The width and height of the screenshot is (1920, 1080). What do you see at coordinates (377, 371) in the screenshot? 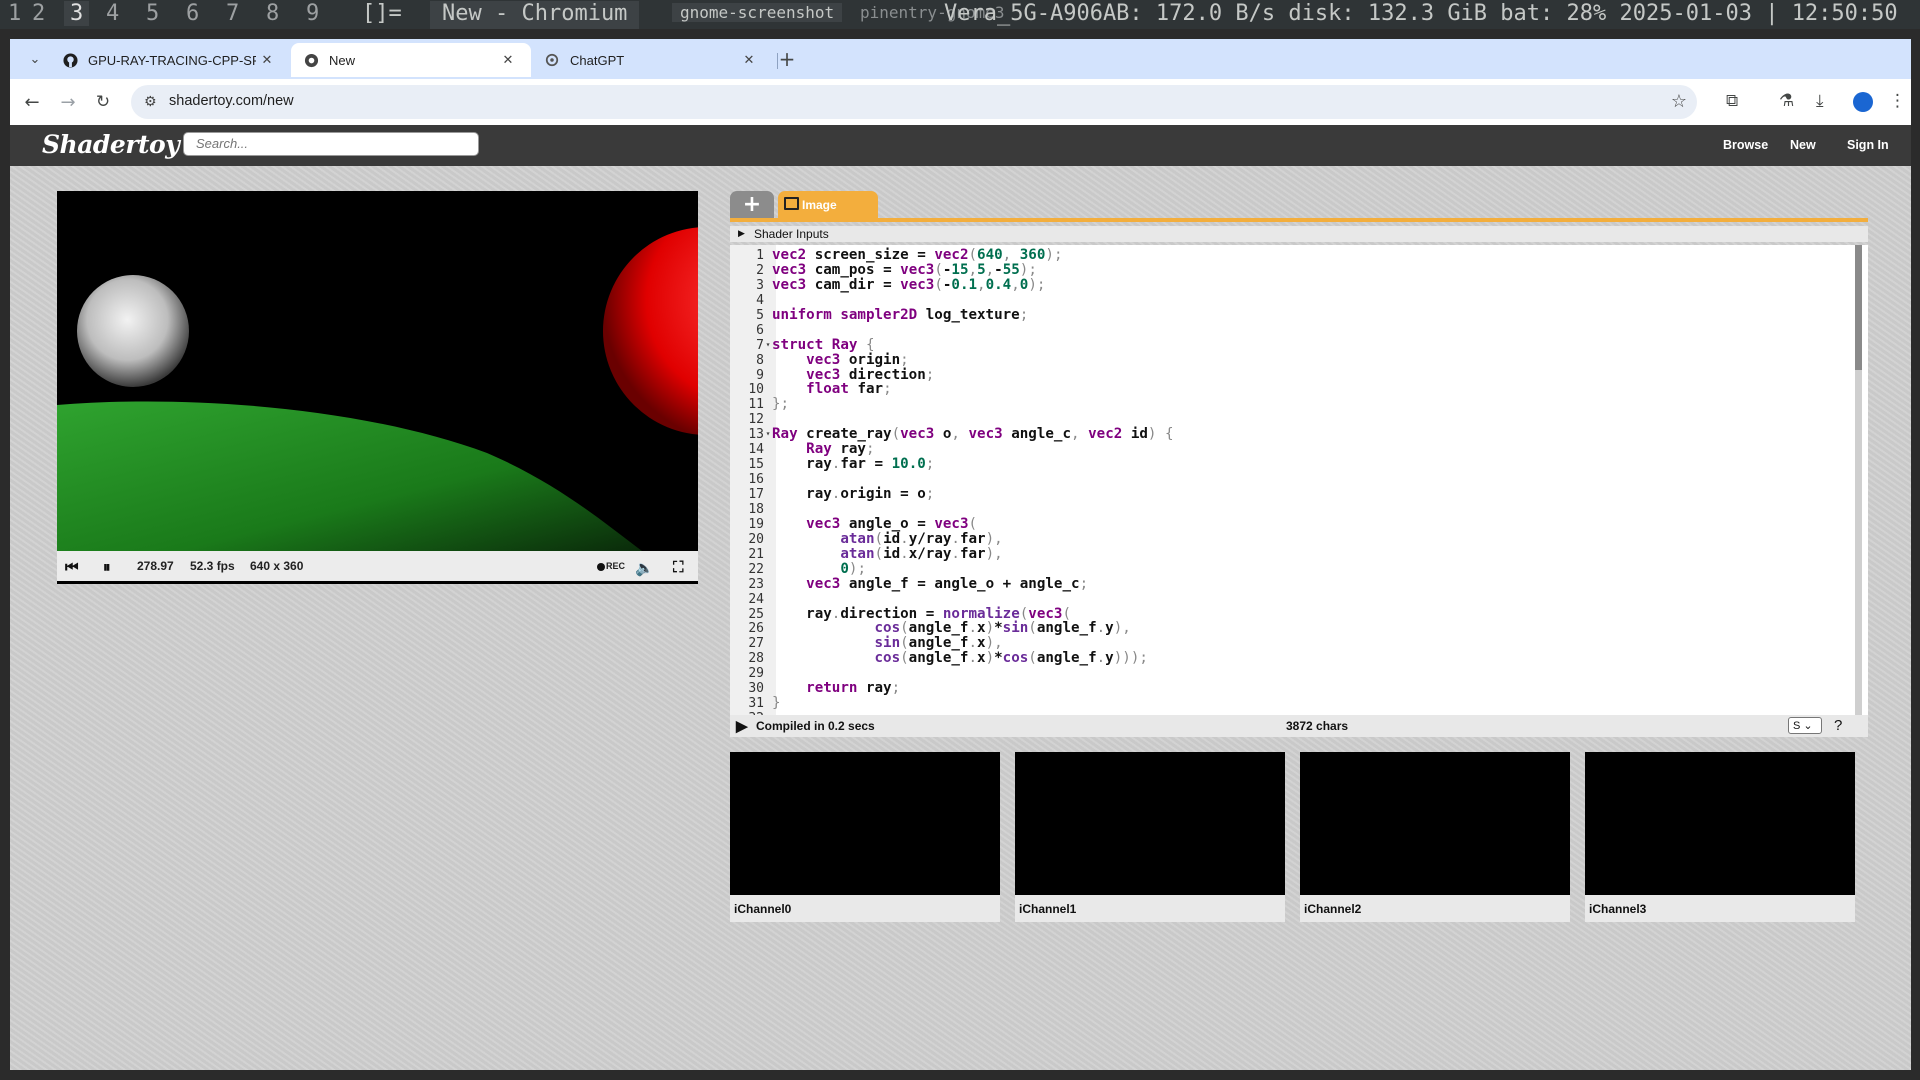
I see `shader-canvas` at bounding box center [377, 371].